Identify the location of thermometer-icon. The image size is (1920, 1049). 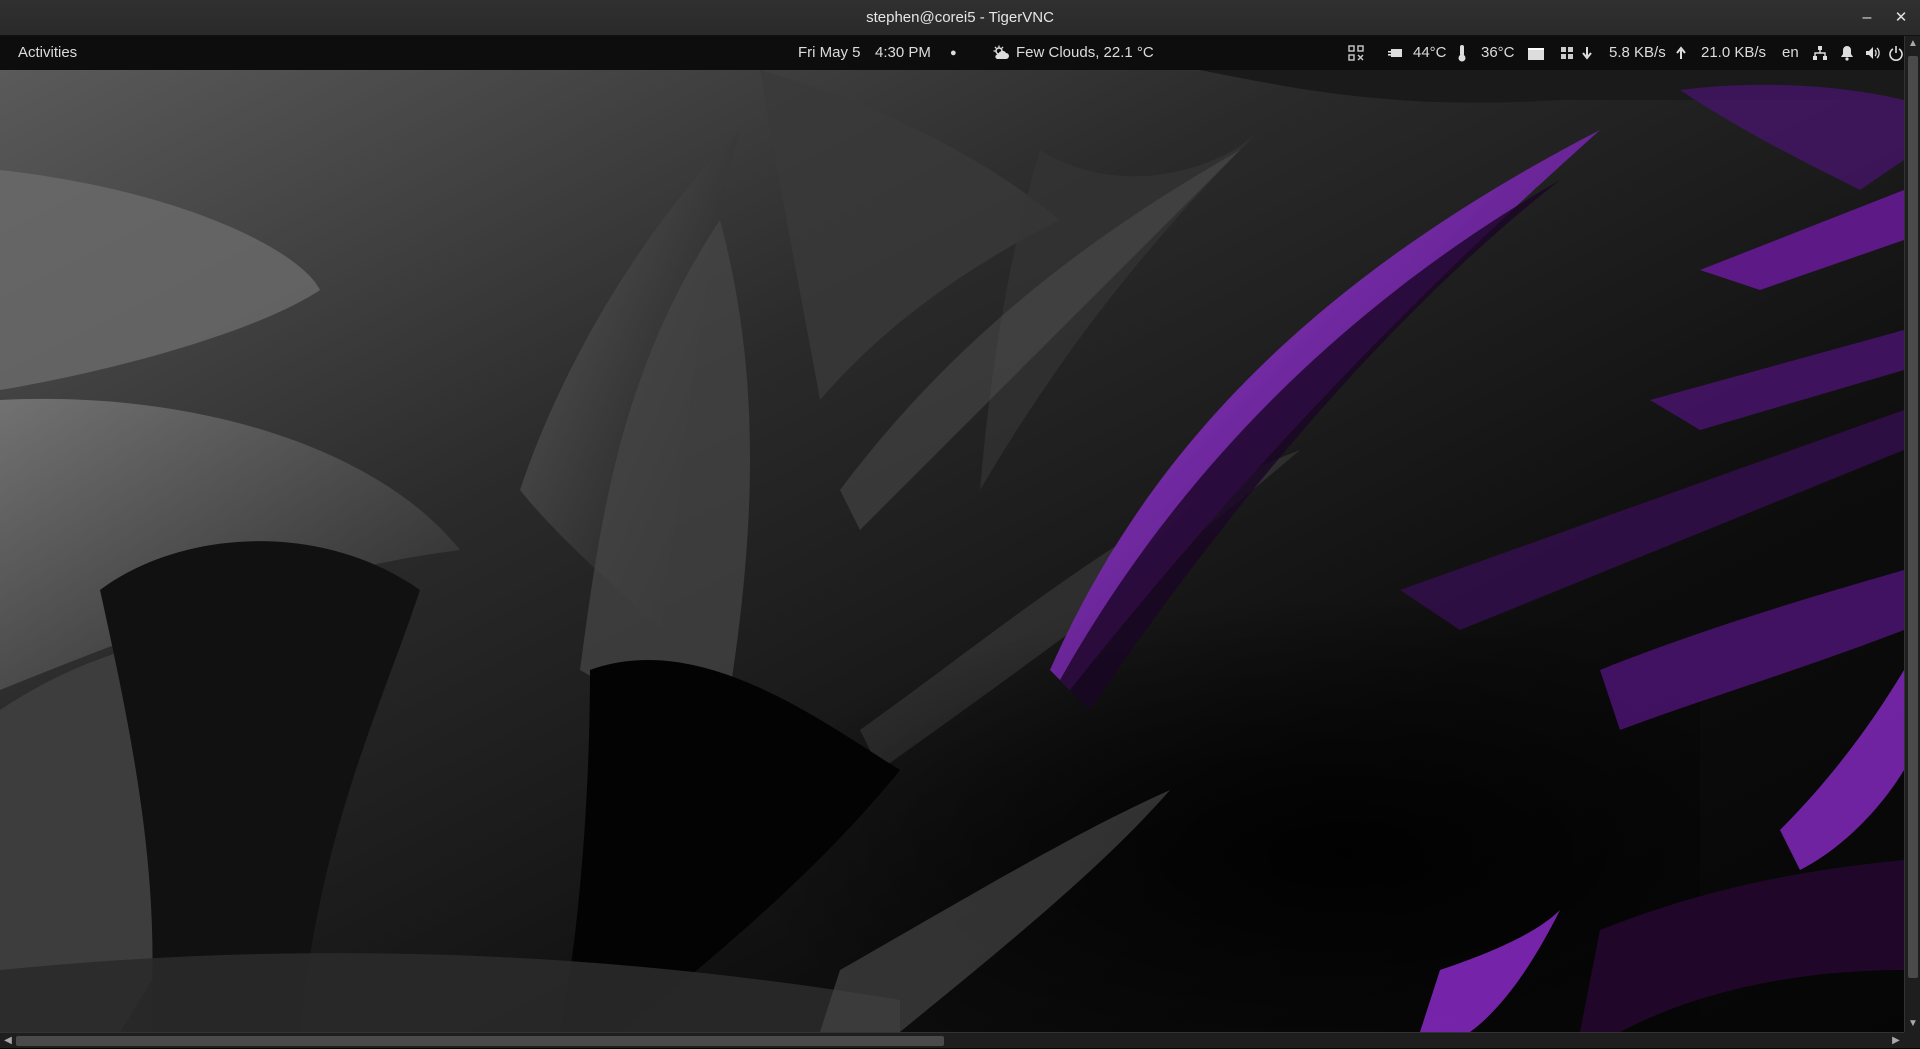
(1462, 53).